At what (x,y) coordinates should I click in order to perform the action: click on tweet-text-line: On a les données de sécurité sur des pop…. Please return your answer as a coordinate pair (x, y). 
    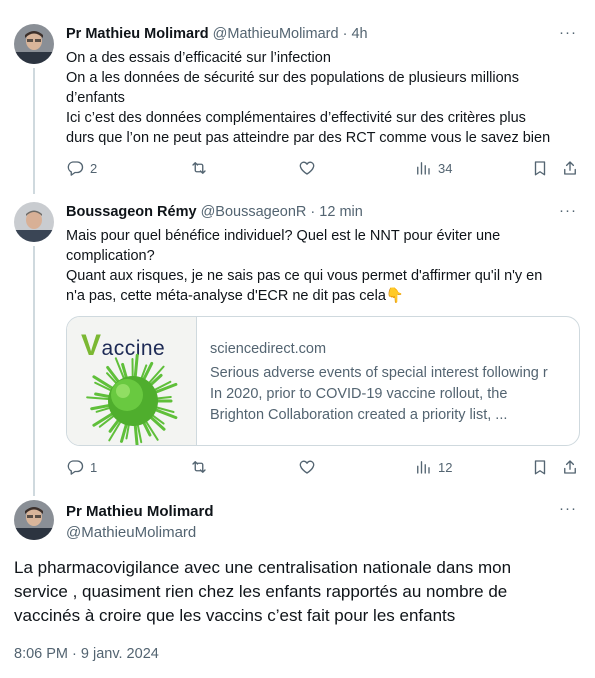
    Looking at the image, I should click on (292, 78).